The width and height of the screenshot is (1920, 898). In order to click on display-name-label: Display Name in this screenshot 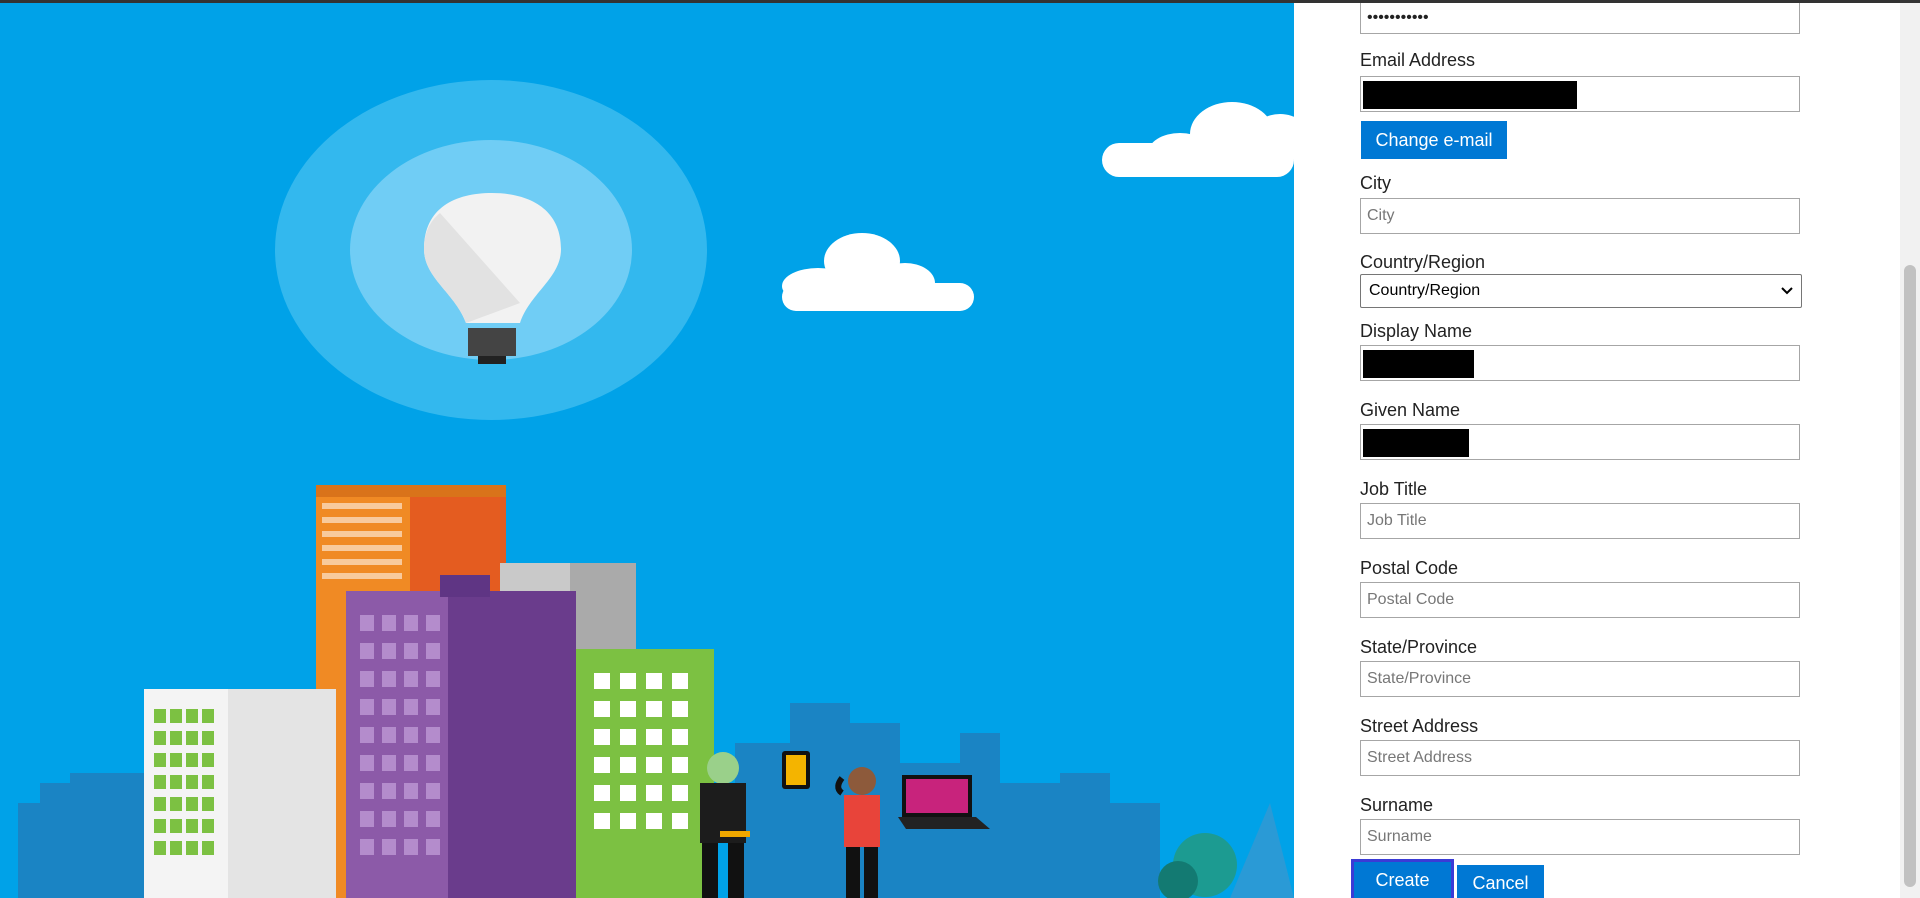, I will do `click(1416, 331)`.